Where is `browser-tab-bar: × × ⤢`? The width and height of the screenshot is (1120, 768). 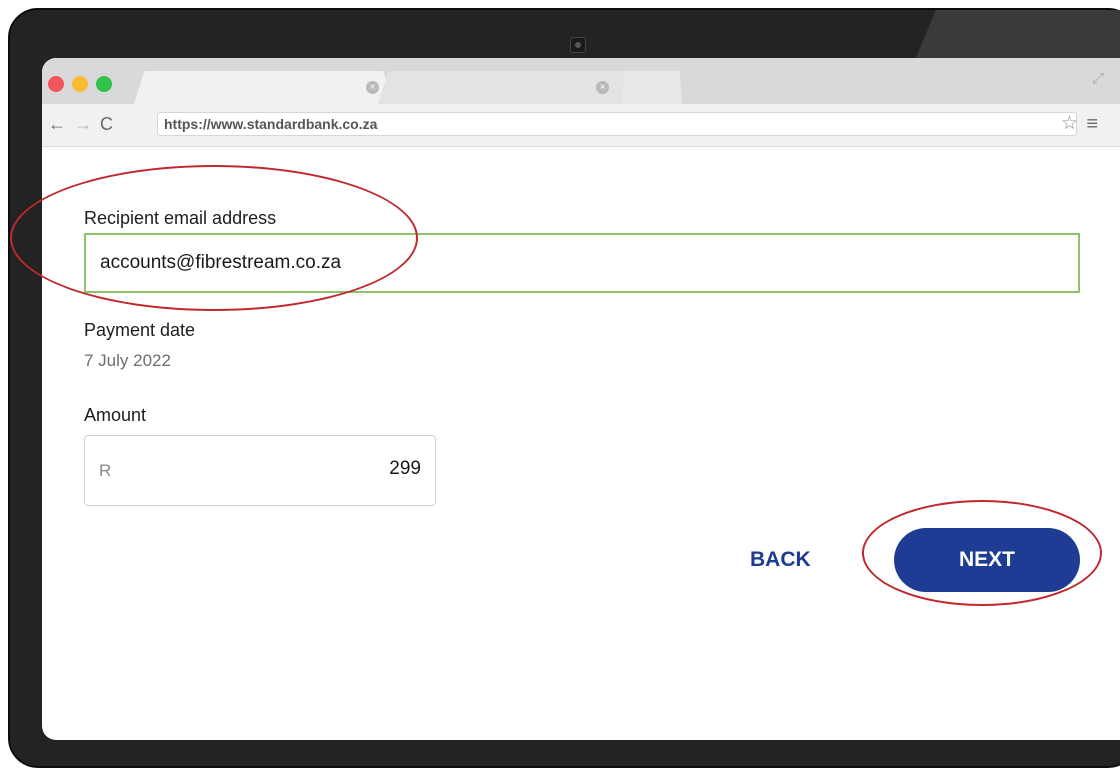 browser-tab-bar: × × ⤢ is located at coordinates (581, 81).